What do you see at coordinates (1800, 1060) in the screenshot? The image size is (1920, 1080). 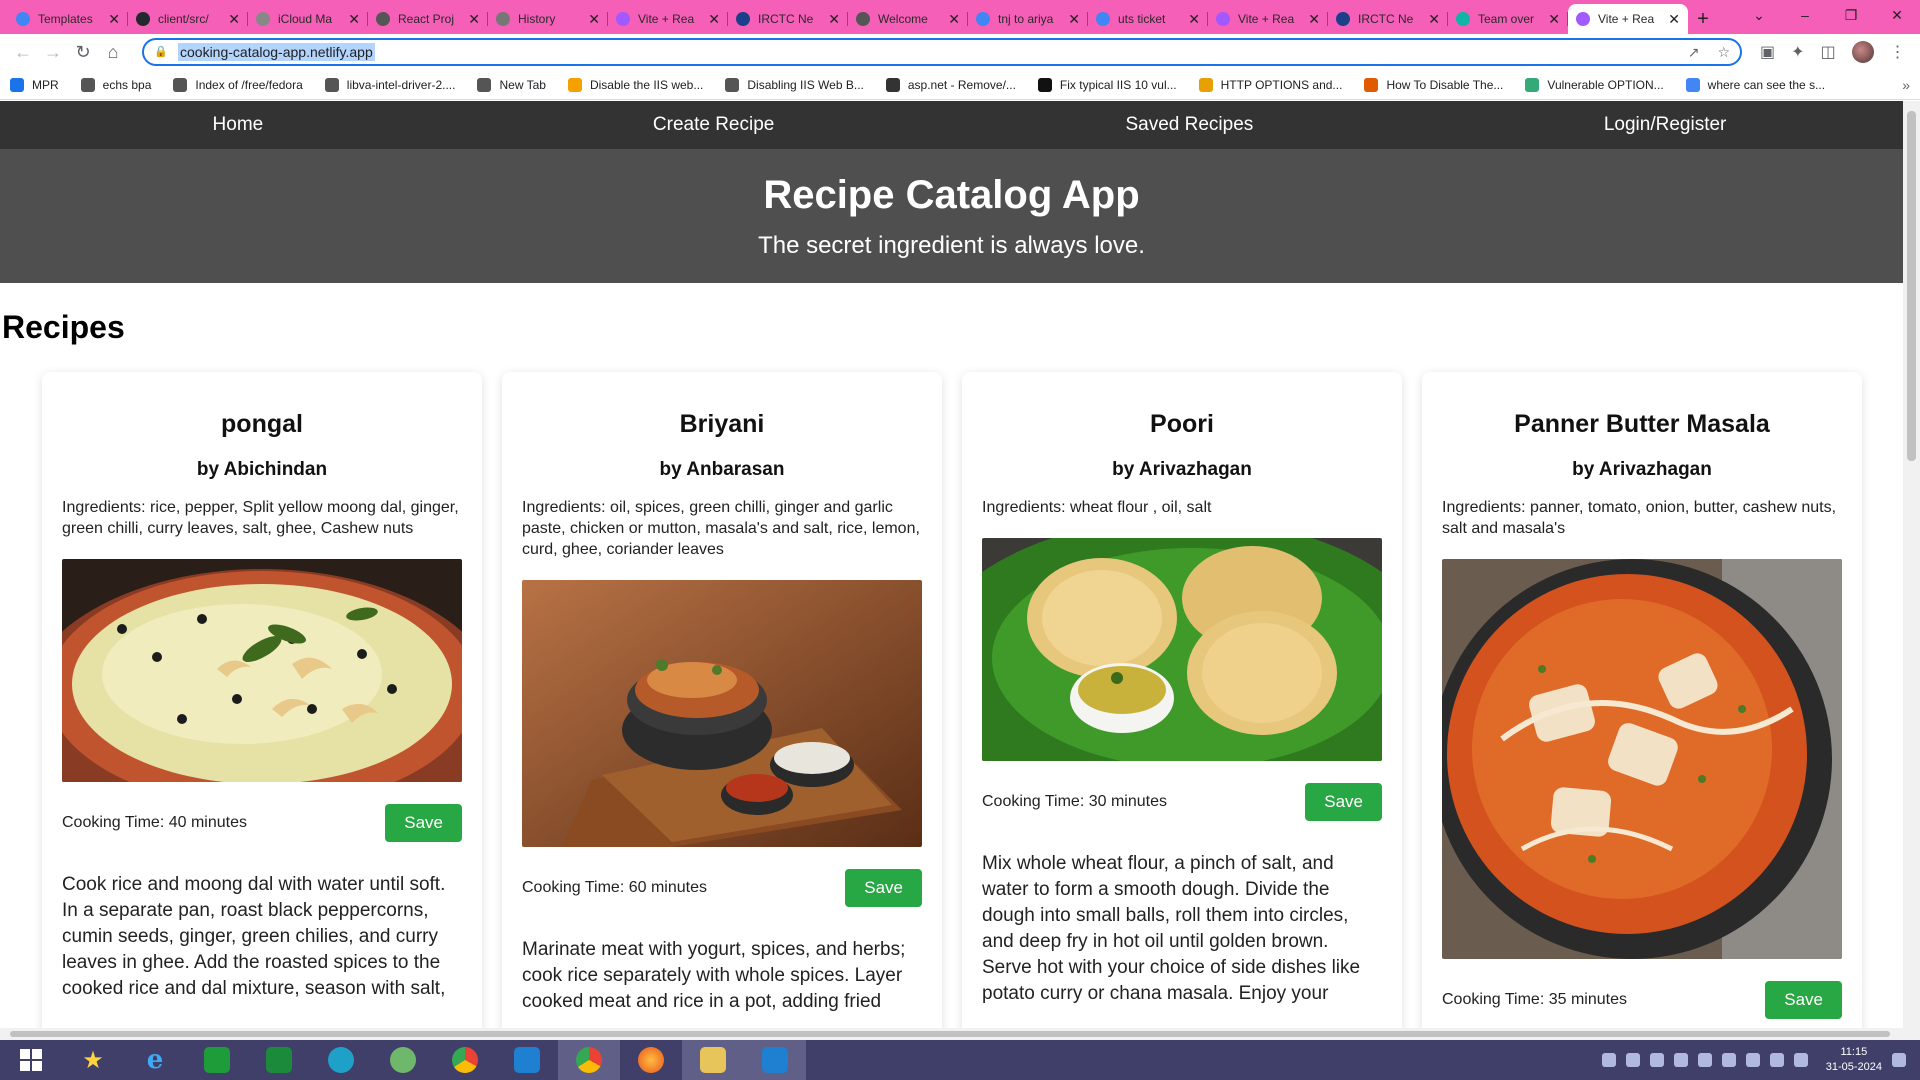 I see `volume-icon` at bounding box center [1800, 1060].